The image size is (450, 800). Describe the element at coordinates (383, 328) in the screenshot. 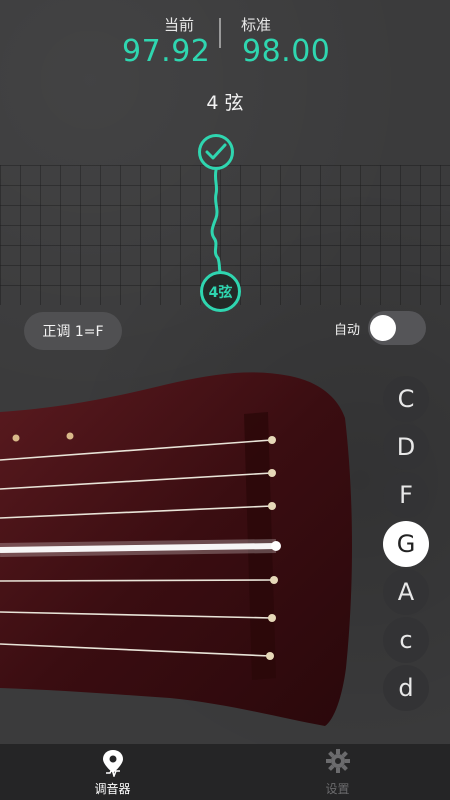

I see `auto-toggle-knob` at that location.